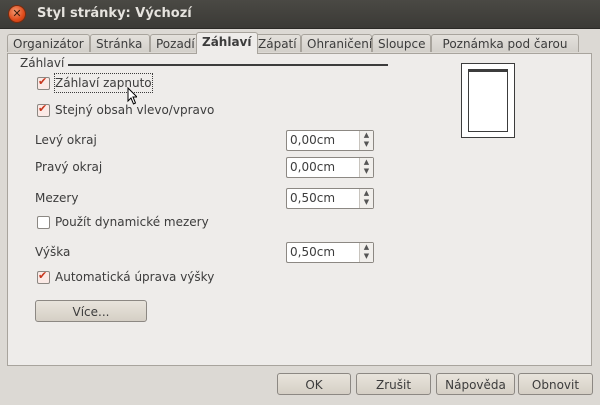 This screenshot has height=405, width=600. I want to click on height-spinbox: 0,50cm ▲ ▼, so click(330, 252).